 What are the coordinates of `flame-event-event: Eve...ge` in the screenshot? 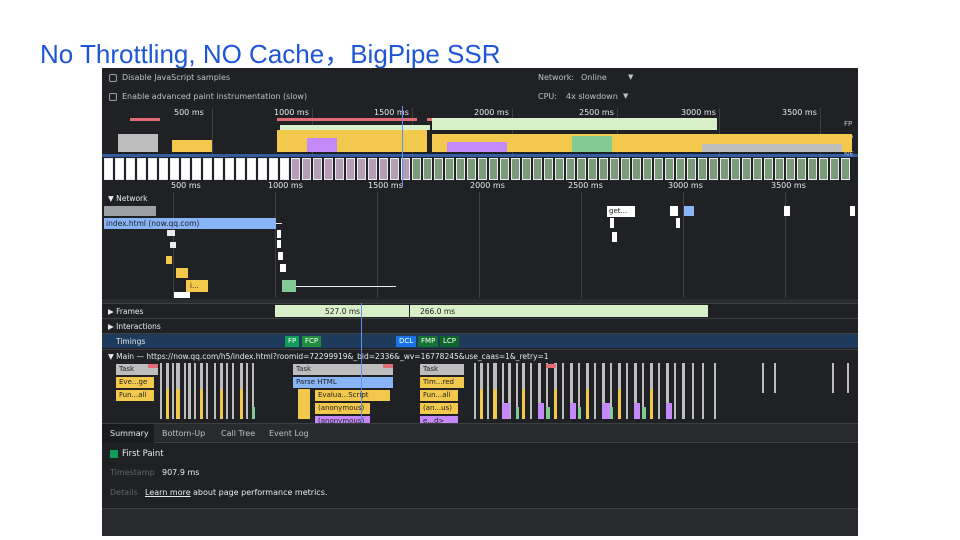 It's located at (135, 382).